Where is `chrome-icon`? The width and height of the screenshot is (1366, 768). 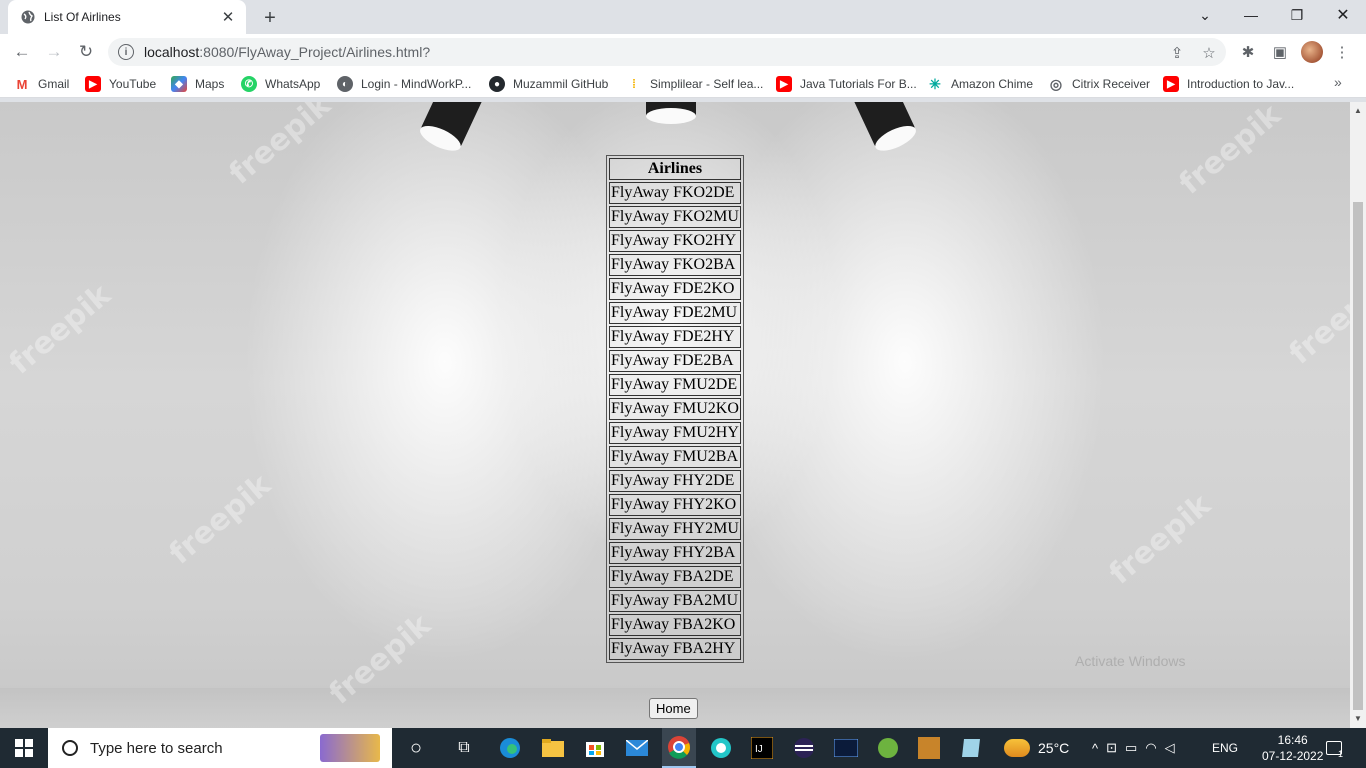
chrome-icon is located at coordinates (679, 748).